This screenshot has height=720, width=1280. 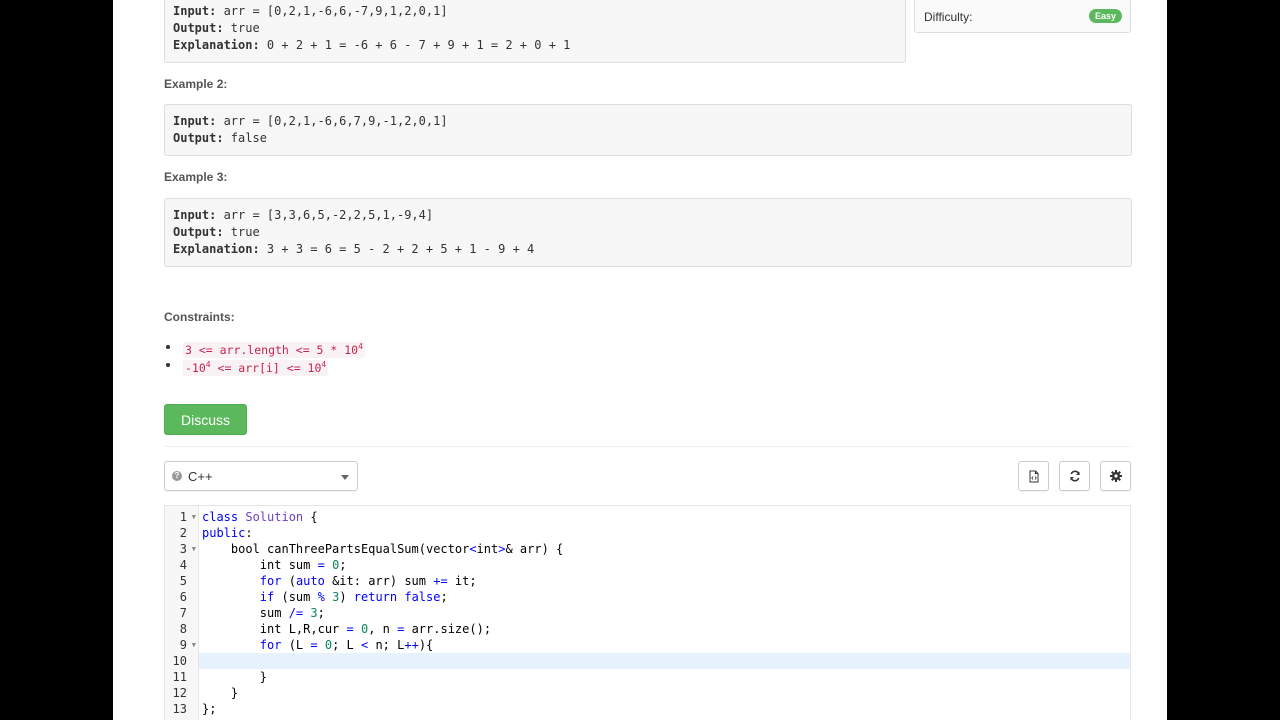 What do you see at coordinates (263, 613) in the screenshot?
I see `code-line: sum /= 3;` at bounding box center [263, 613].